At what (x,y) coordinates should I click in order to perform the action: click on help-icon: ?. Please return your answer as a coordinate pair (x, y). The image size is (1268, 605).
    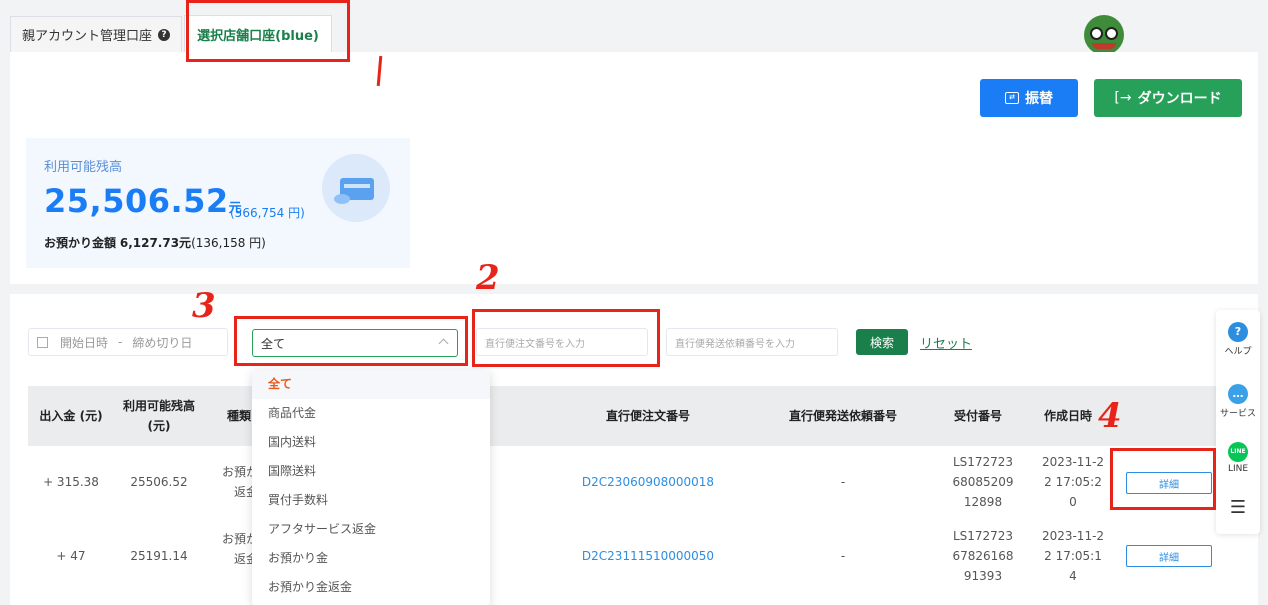
    Looking at the image, I should click on (164, 34).